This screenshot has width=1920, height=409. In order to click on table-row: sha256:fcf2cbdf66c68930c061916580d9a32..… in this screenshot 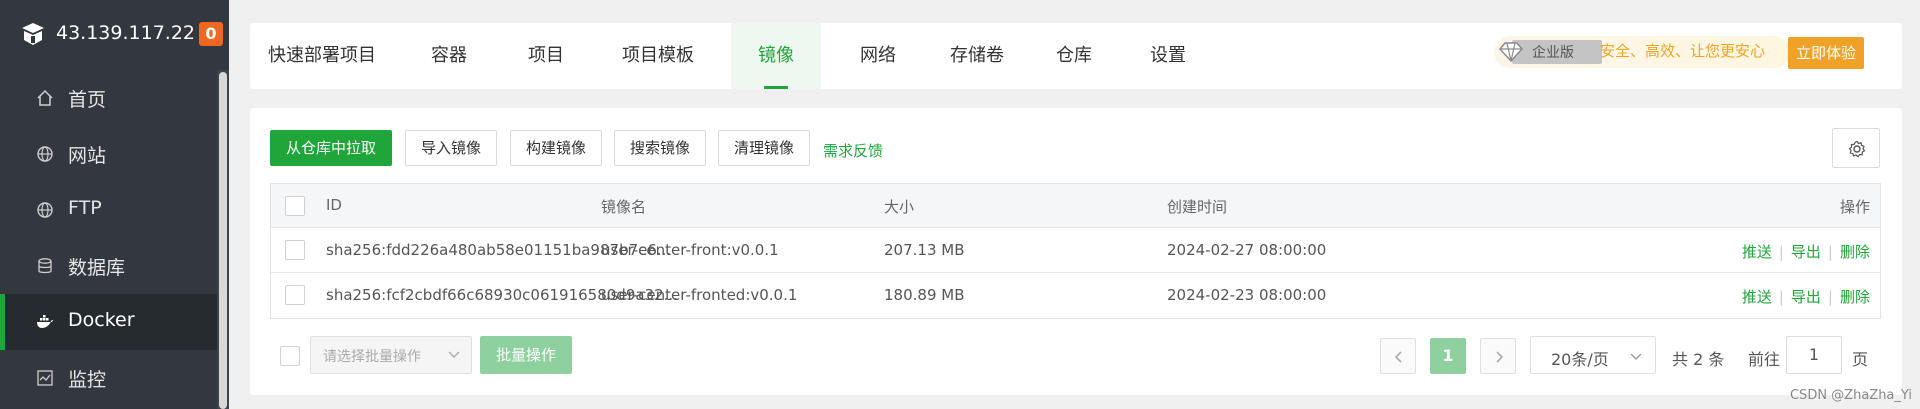, I will do `click(1075, 295)`.